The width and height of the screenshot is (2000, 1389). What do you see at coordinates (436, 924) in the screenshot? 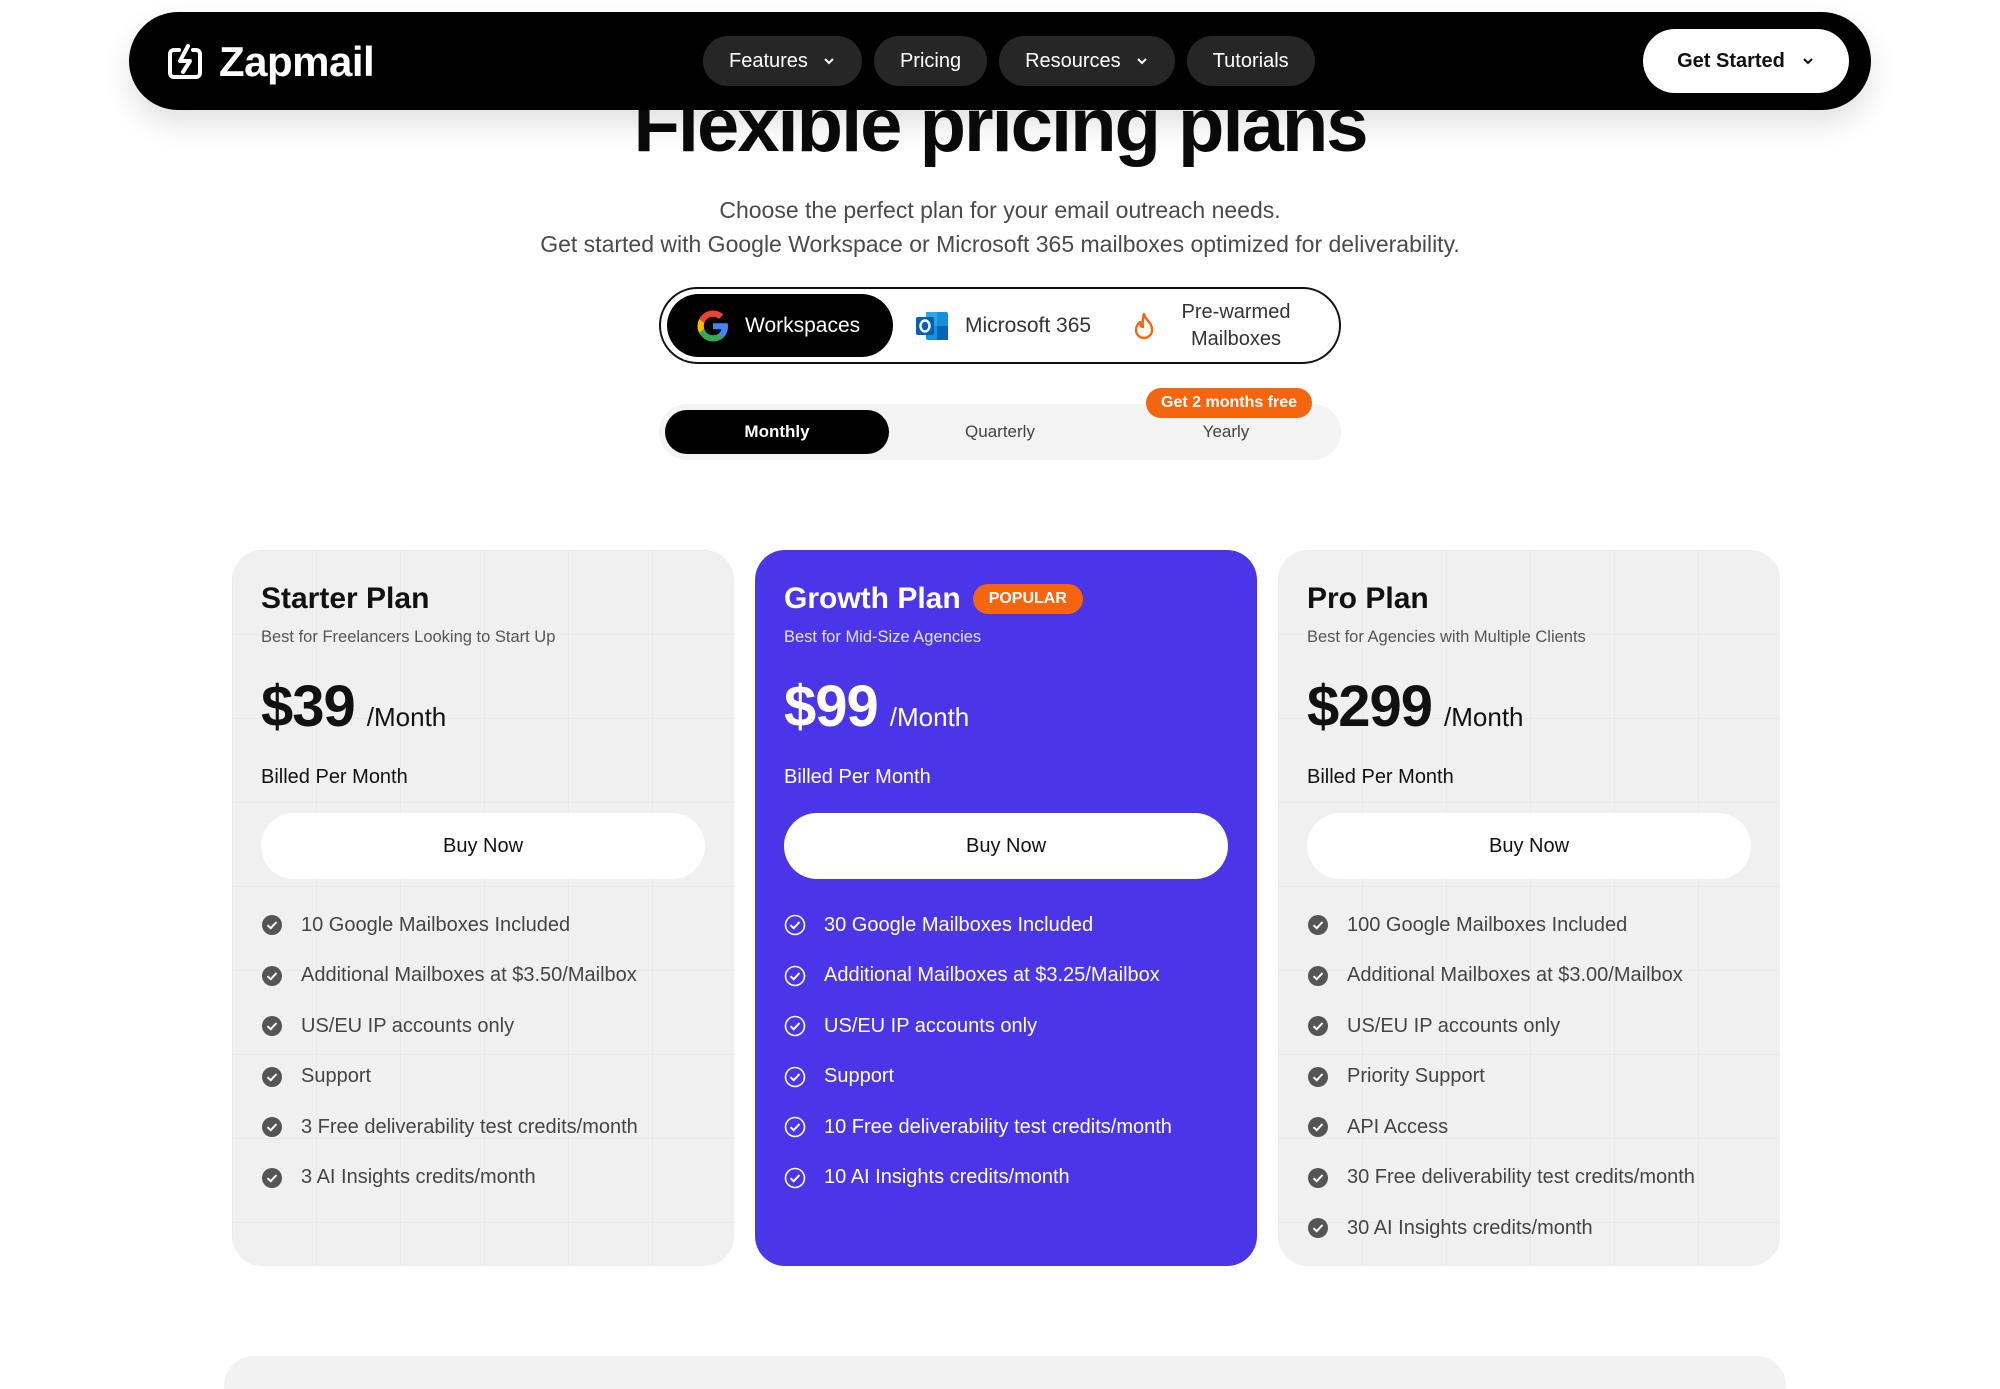
I see `feature-text: 10 Google Mailboxes Included` at bounding box center [436, 924].